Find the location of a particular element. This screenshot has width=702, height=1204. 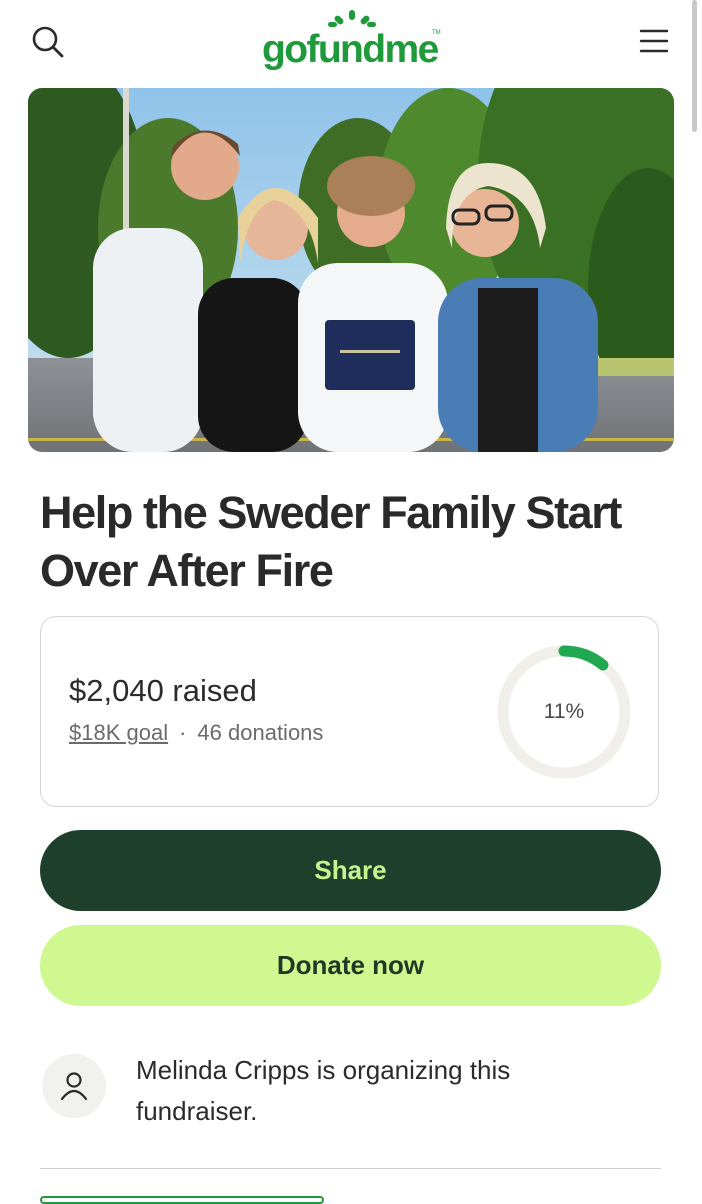

logo-trademark: TM is located at coordinates (436, 33).